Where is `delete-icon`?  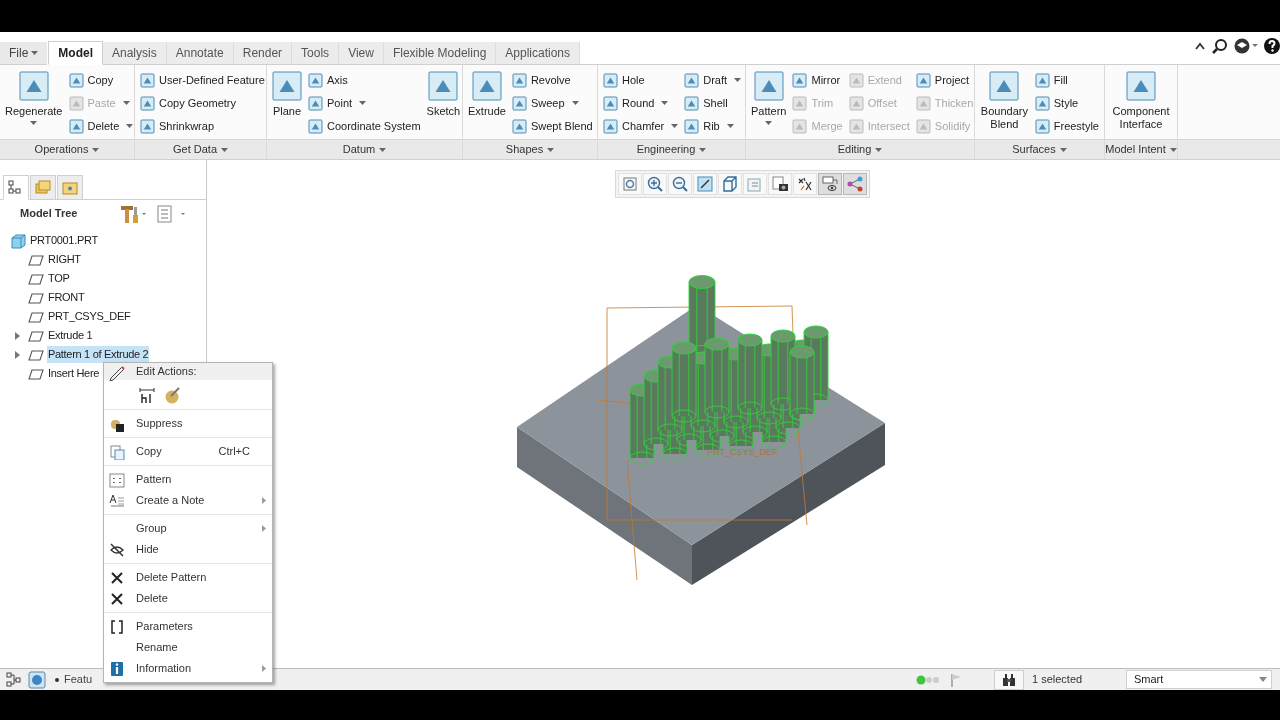 delete-icon is located at coordinates (117, 577).